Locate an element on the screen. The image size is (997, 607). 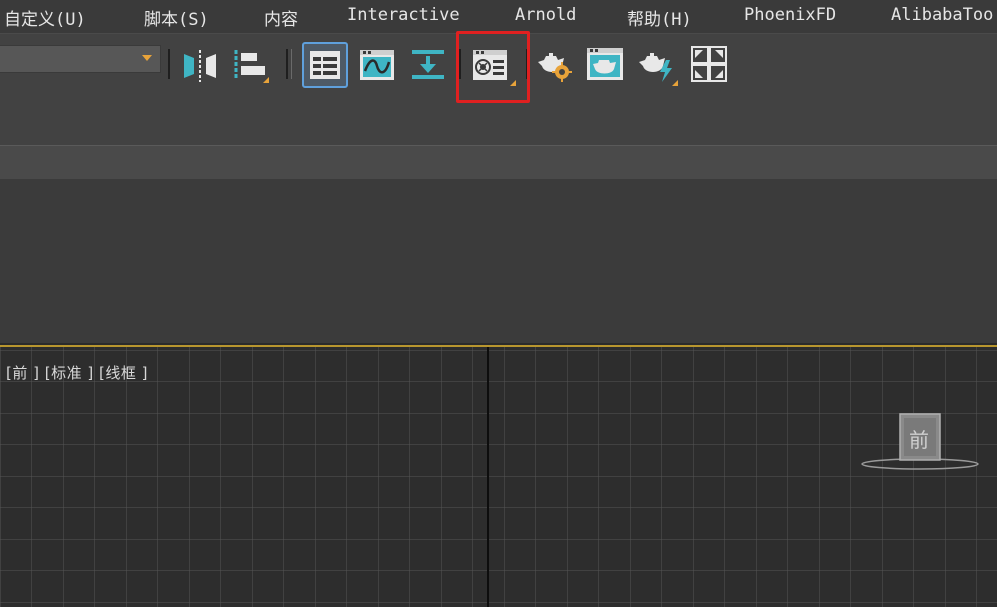
render-region-icon is located at coordinates (709, 64).